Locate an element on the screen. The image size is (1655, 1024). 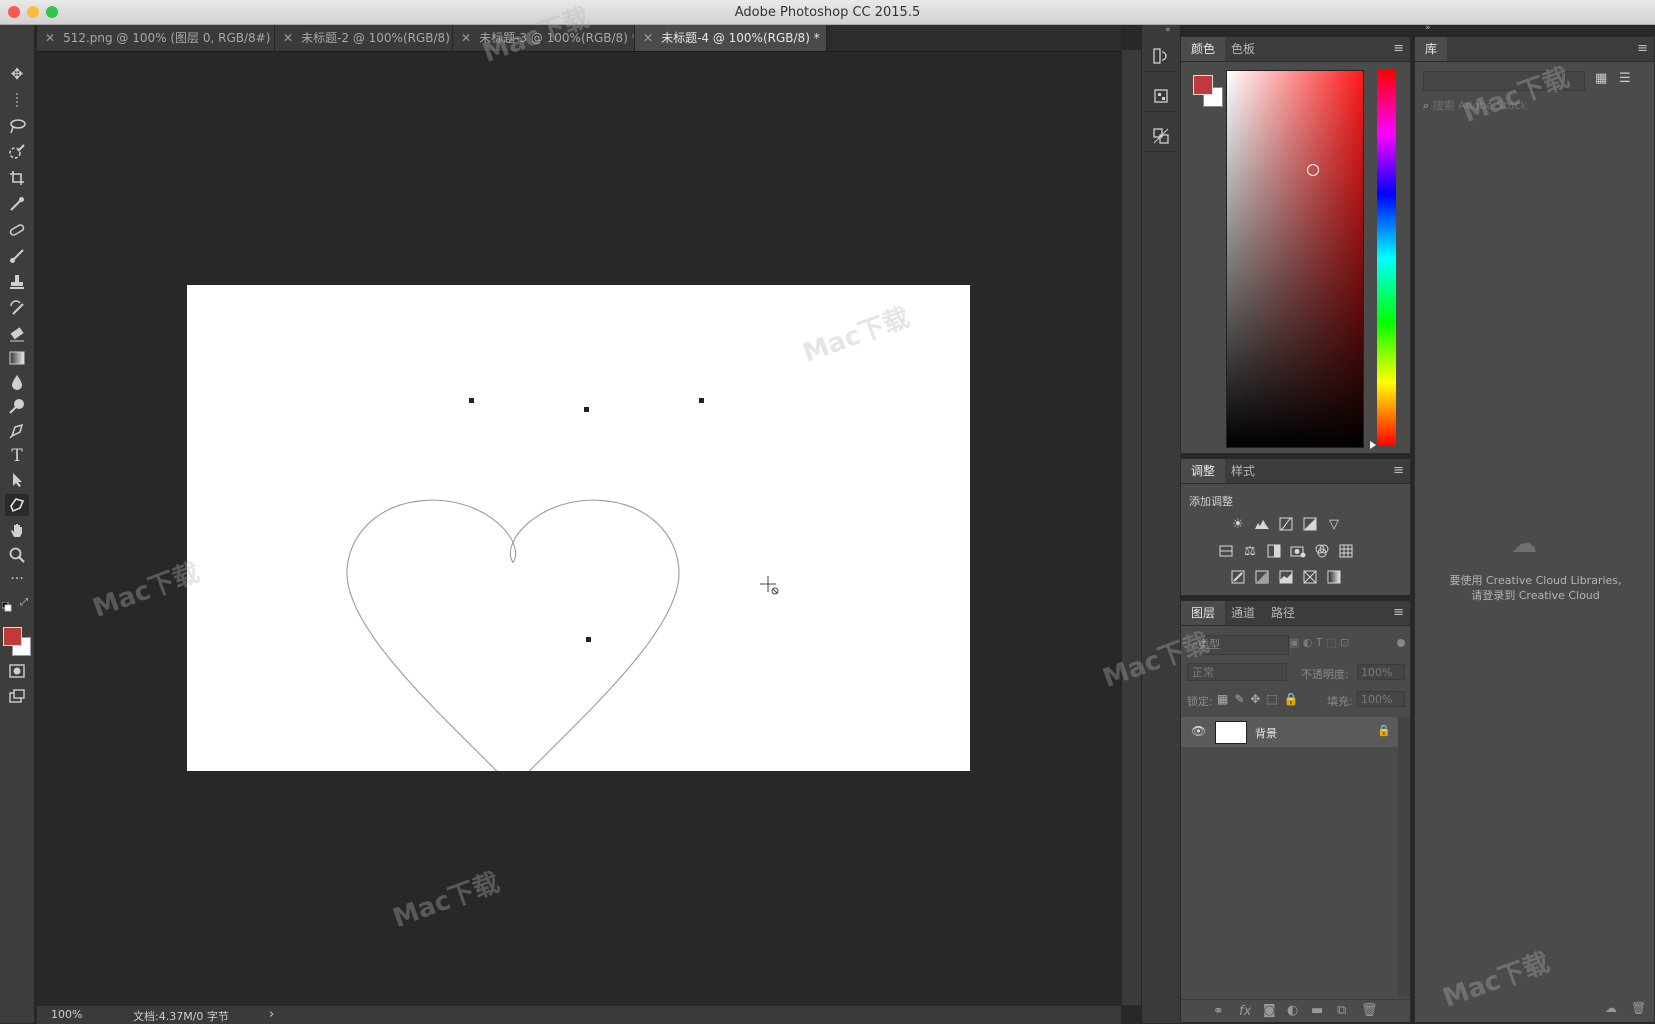
lasso-icon is located at coordinates (17, 126).